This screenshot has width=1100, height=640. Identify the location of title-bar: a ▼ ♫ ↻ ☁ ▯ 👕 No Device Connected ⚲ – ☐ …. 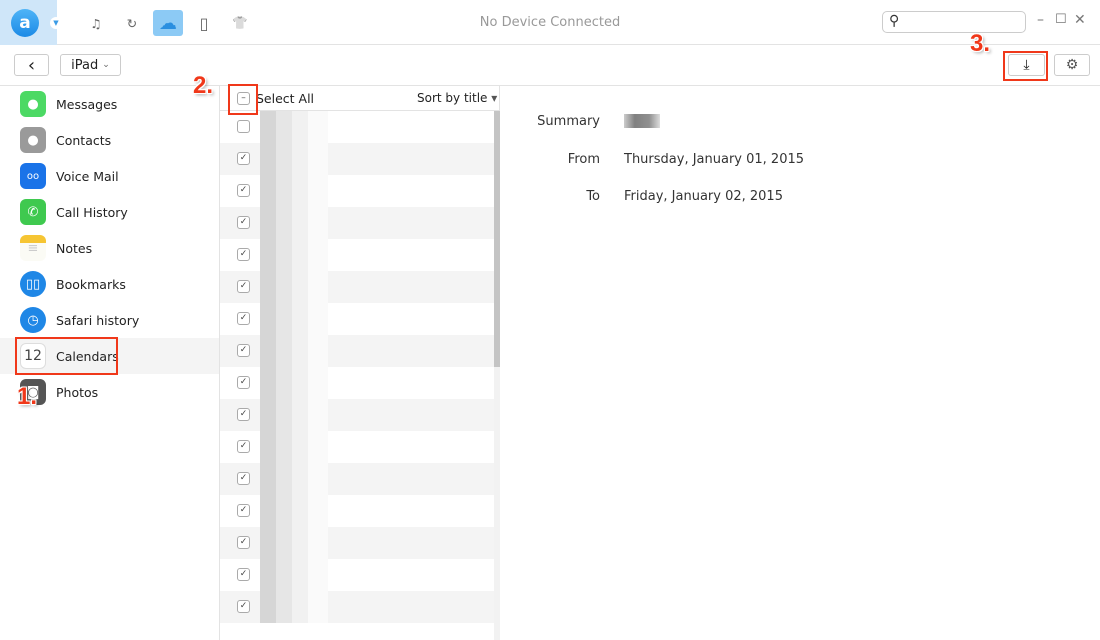
(550, 22).